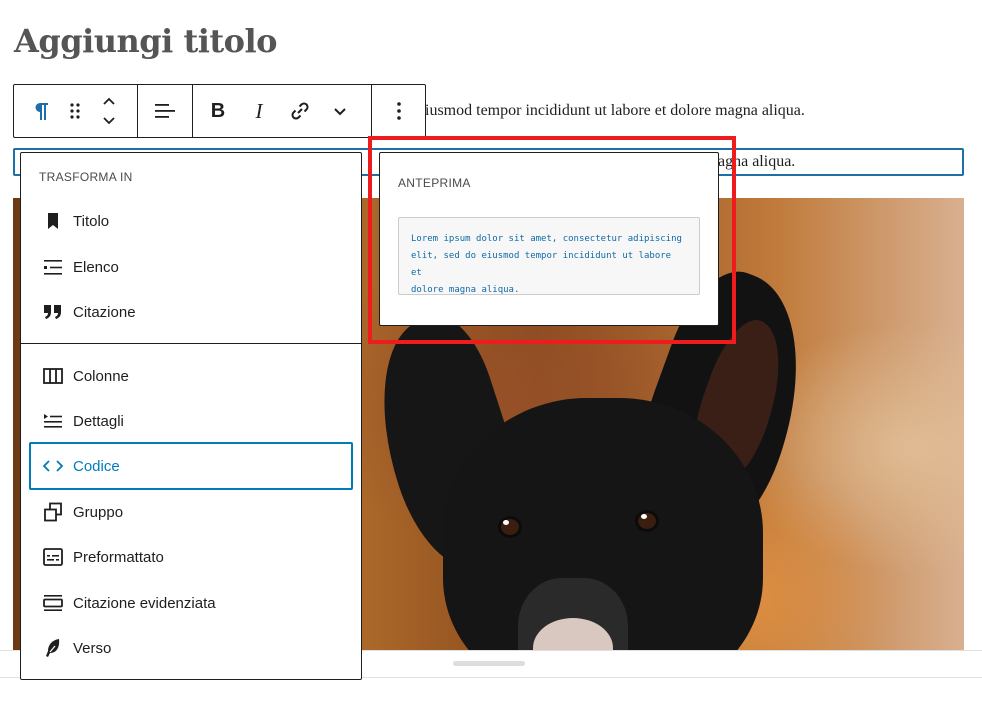 The image size is (982, 723). I want to click on resize-handle, so click(489, 663).